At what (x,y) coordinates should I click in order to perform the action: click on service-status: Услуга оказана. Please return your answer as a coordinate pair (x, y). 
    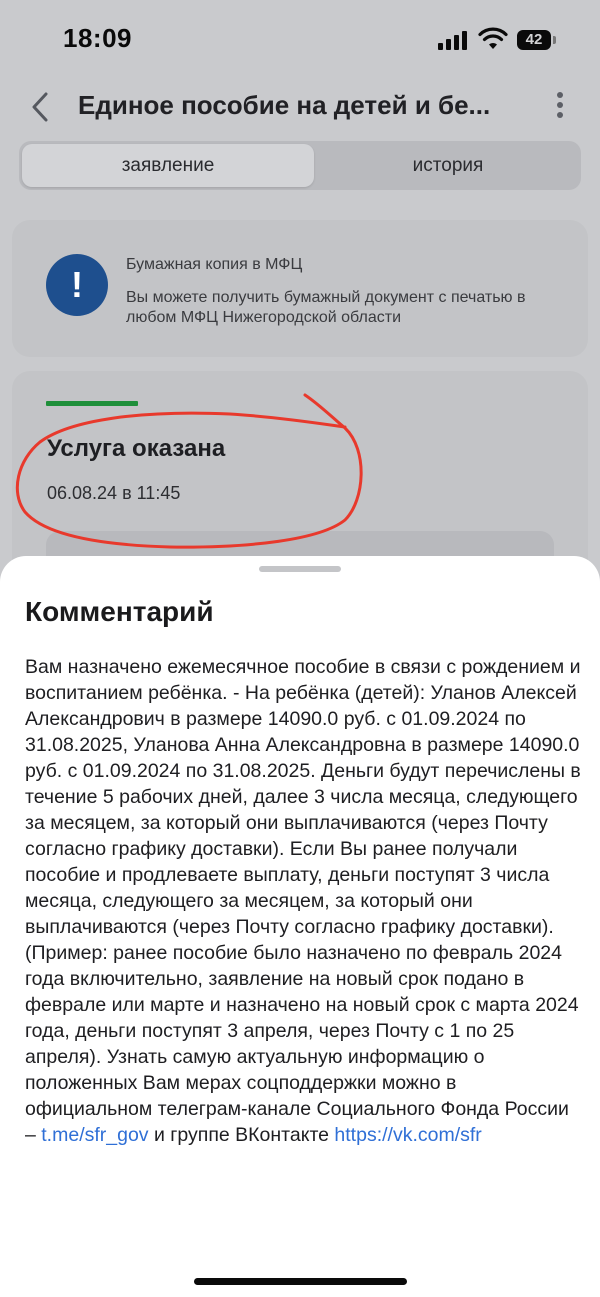
    Looking at the image, I should click on (136, 448).